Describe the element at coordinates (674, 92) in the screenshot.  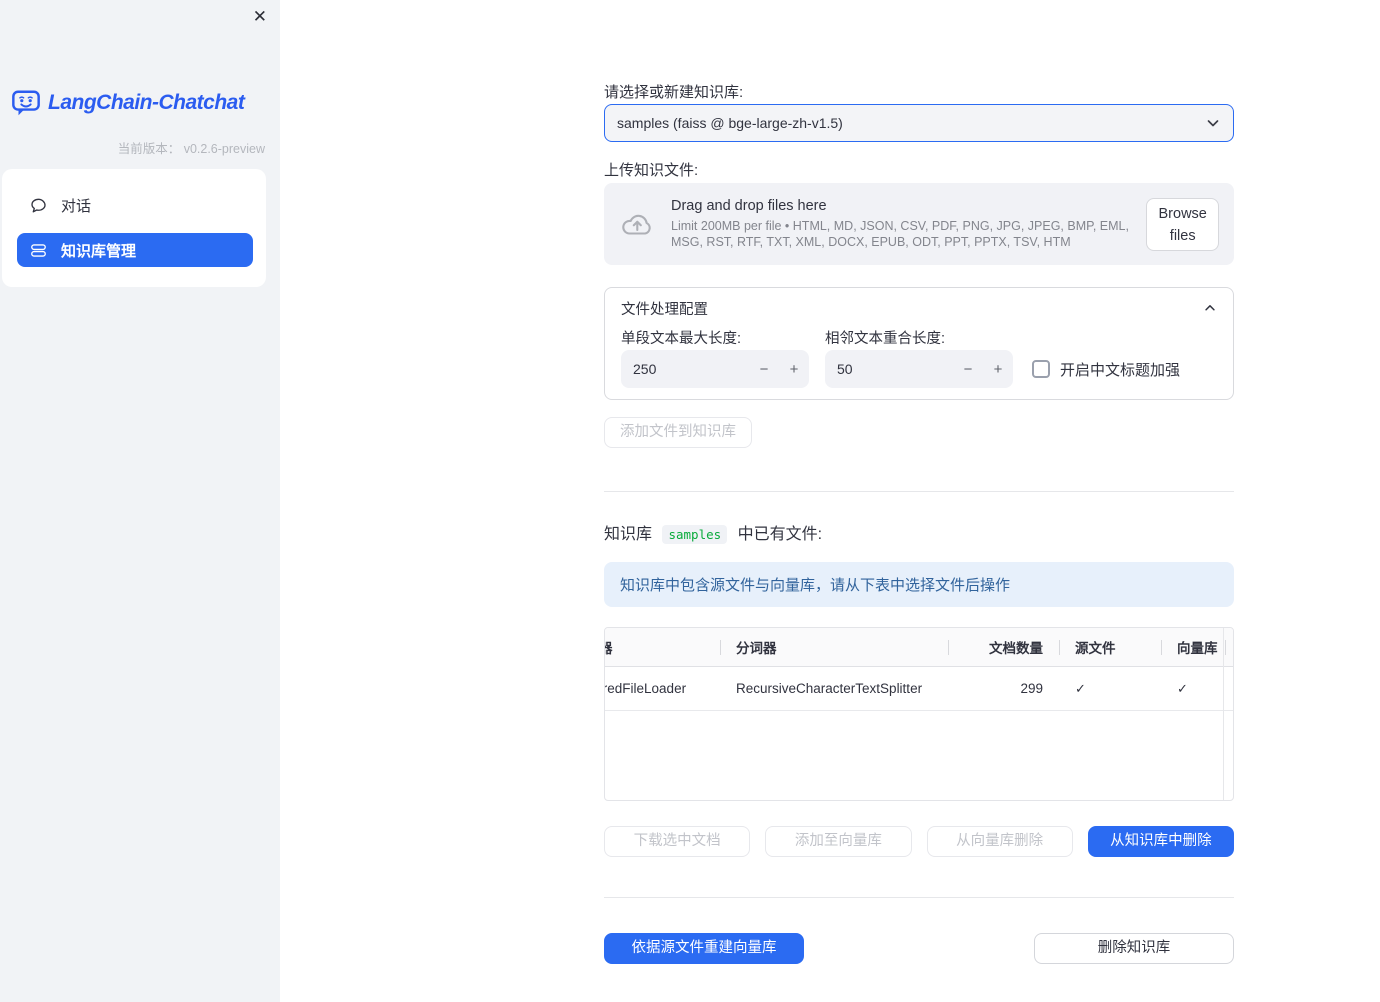
I see `kb-select-label: 请选择或新建知识库:` at that location.